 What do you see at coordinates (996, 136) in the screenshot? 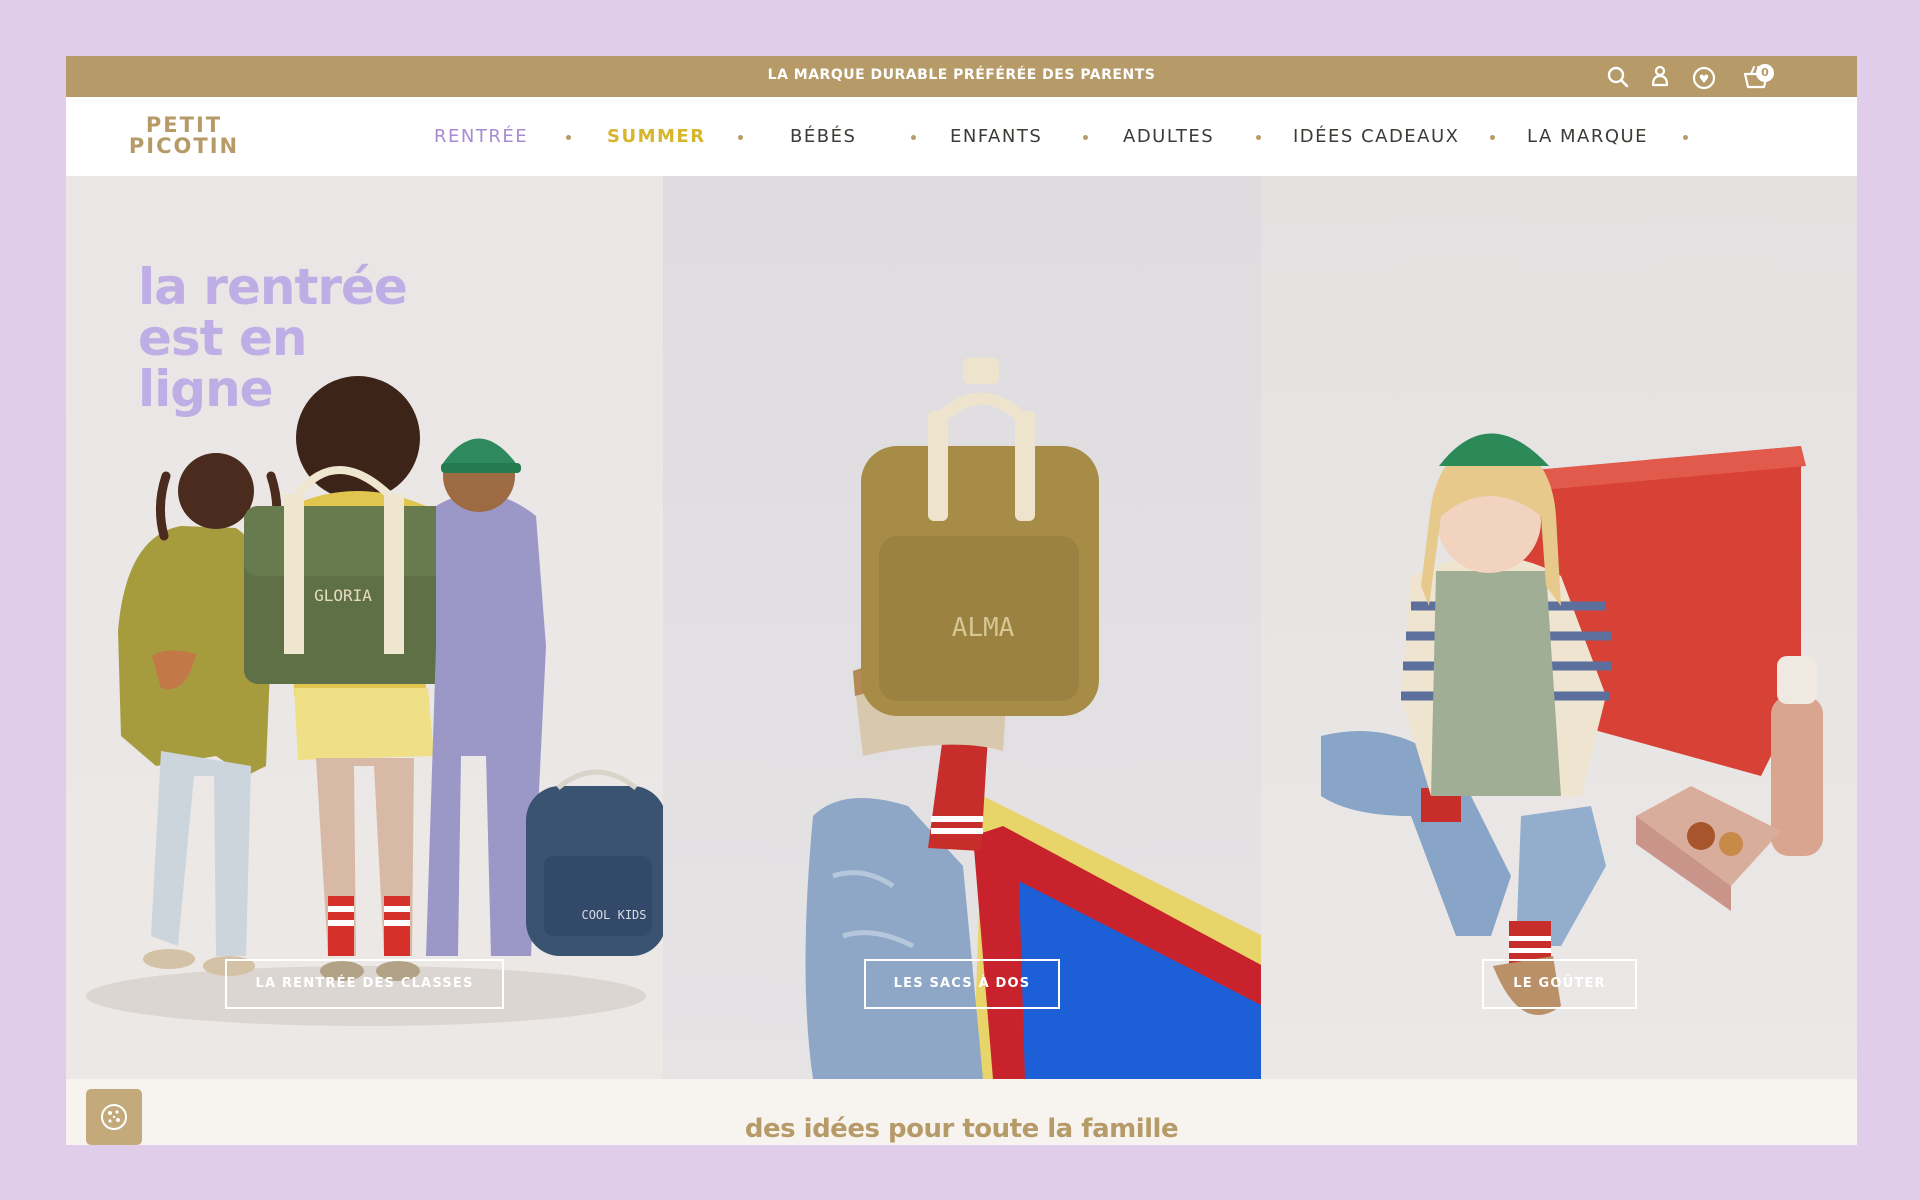
I see `nav-item-enfants: ENFANTS` at bounding box center [996, 136].